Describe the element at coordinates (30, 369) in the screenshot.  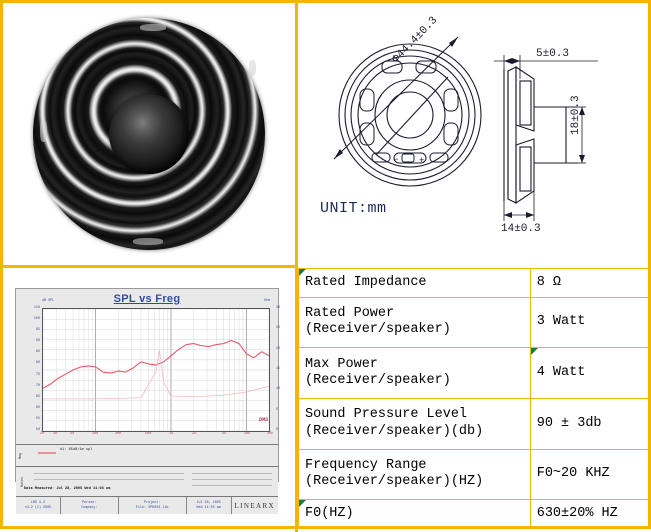
I see `chart-y-axis-ticks: 110 100 95 90 85 80 75 70 65 60 55 50` at that location.